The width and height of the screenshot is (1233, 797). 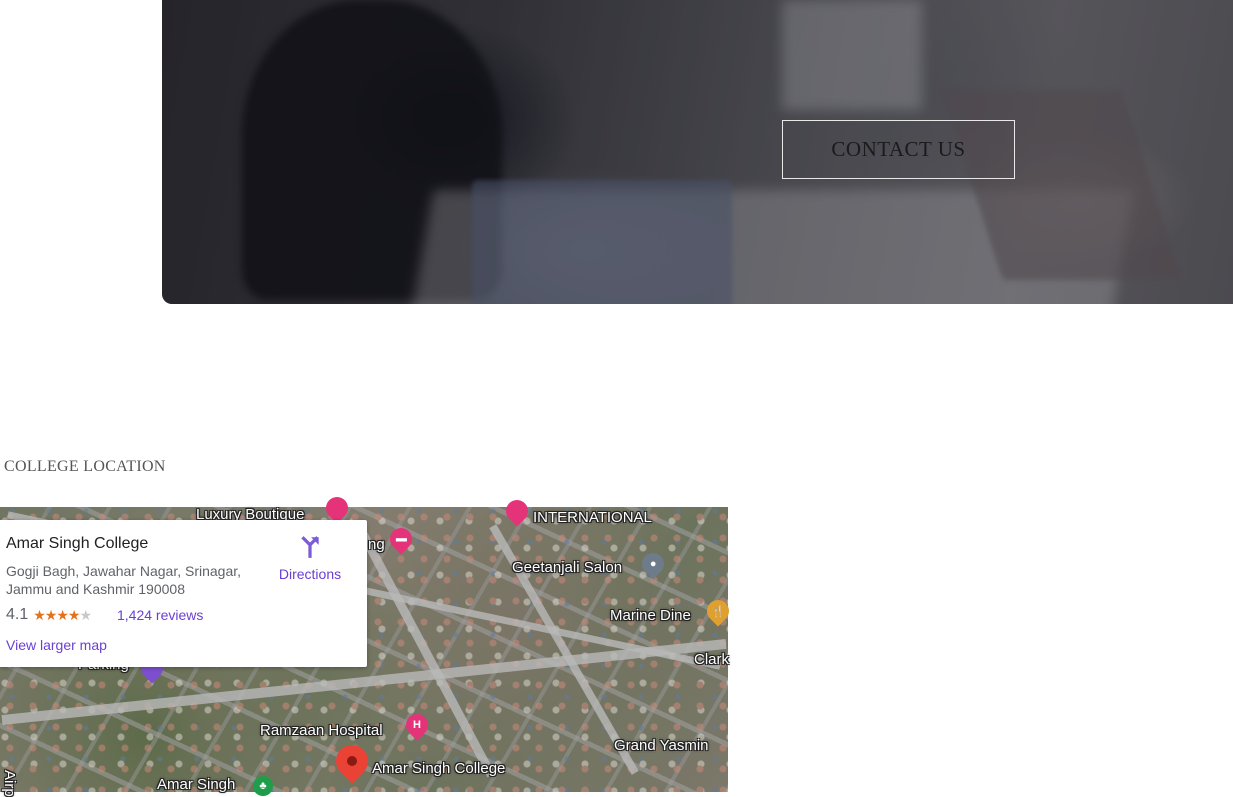 I want to click on map-label-amar-singh: Amar Singh, so click(x=196, y=784).